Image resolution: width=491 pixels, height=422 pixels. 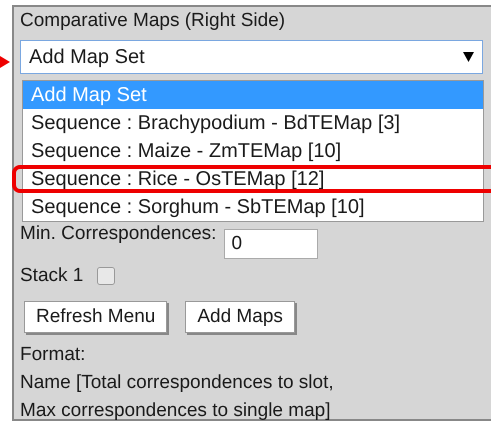 I want to click on dropdown-option: Sequence : Rice - OsTEMap [12], so click(x=251, y=179).